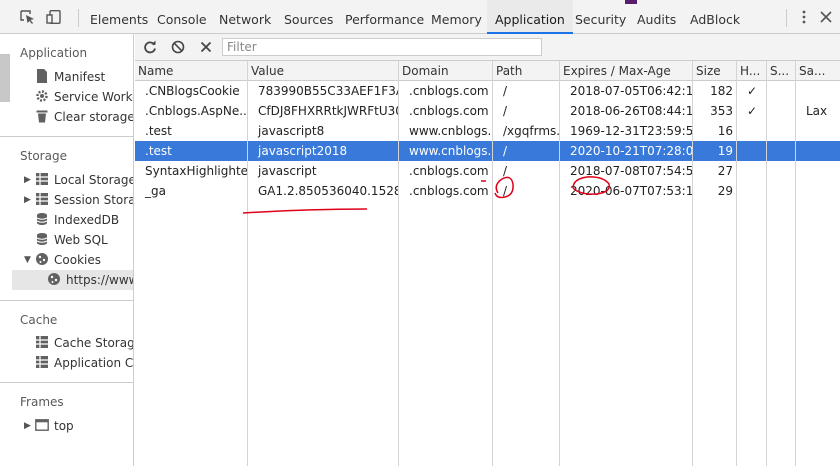  What do you see at coordinates (526, 71) in the screenshot?
I see `column-header-path: Path` at bounding box center [526, 71].